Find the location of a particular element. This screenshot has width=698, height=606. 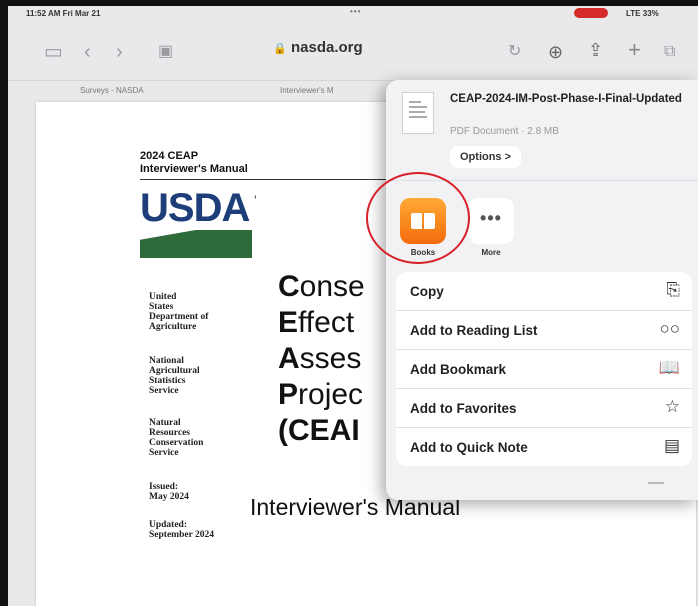

action-label: Add to Favorites is located at coordinates (463, 408).